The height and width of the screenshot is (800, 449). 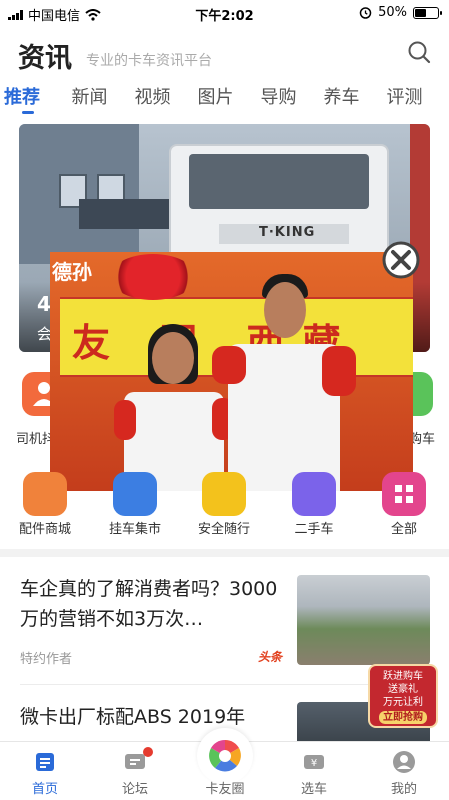 I want to click on promo-float: 跃进购车 送豪礼 万元让利 立即抢购, so click(x=403, y=696).